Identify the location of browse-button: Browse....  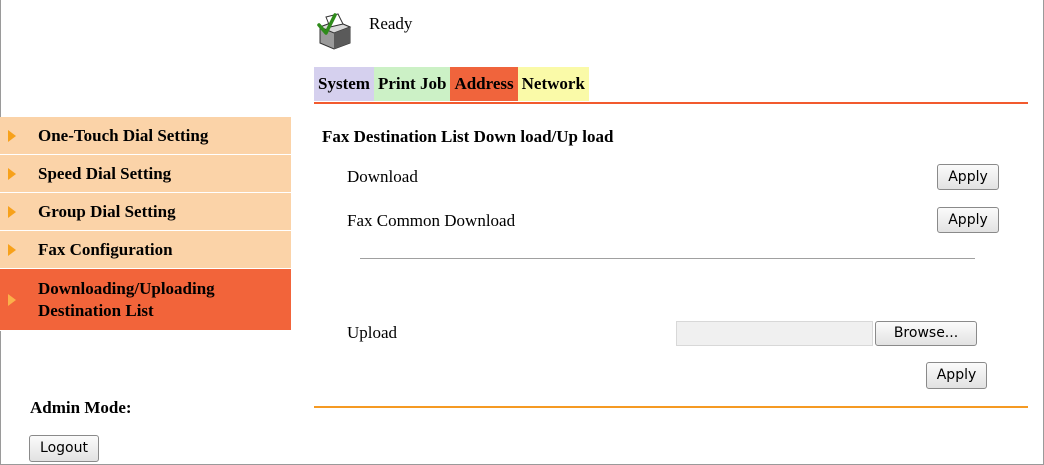
(926, 333).